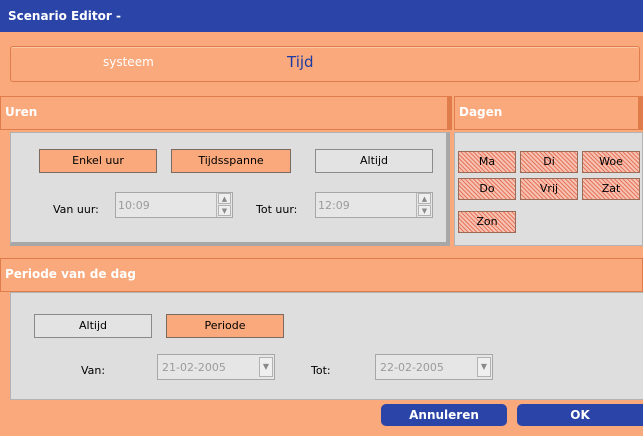  What do you see at coordinates (321, 370) in the screenshot?
I see `tot-label: Tot:` at bounding box center [321, 370].